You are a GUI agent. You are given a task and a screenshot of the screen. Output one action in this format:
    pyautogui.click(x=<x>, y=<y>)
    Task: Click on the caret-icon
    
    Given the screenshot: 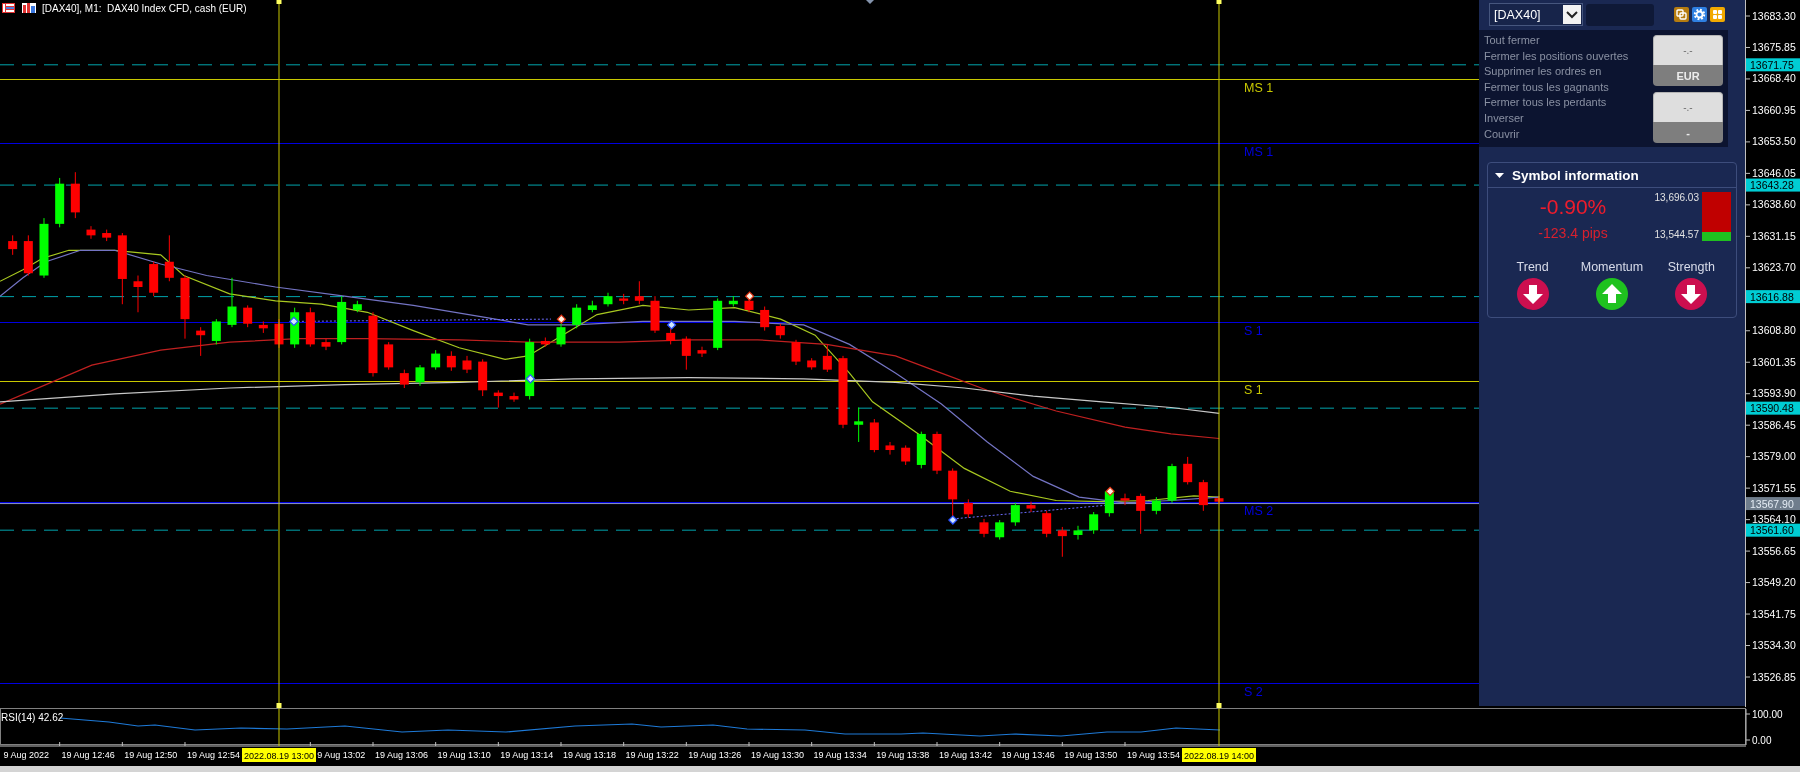 What is the action you would take?
    pyautogui.click(x=1499, y=175)
    